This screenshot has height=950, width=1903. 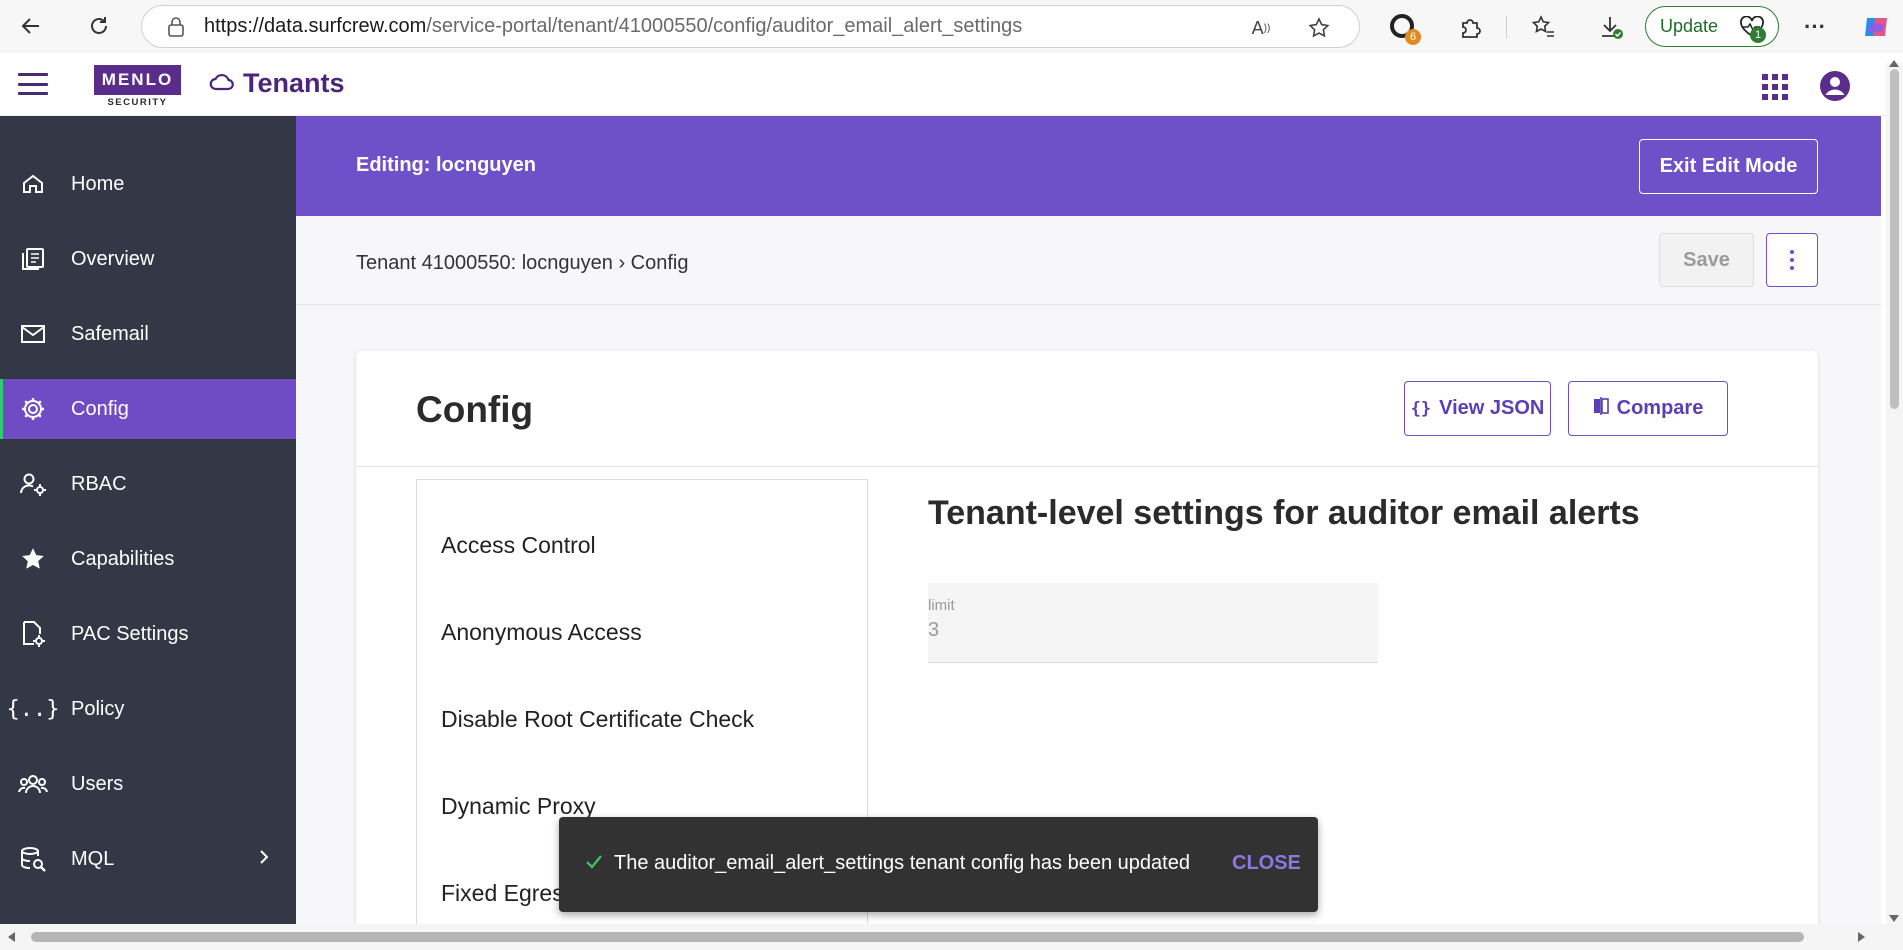 I want to click on scroll-up-icon, so click(x=1894, y=63).